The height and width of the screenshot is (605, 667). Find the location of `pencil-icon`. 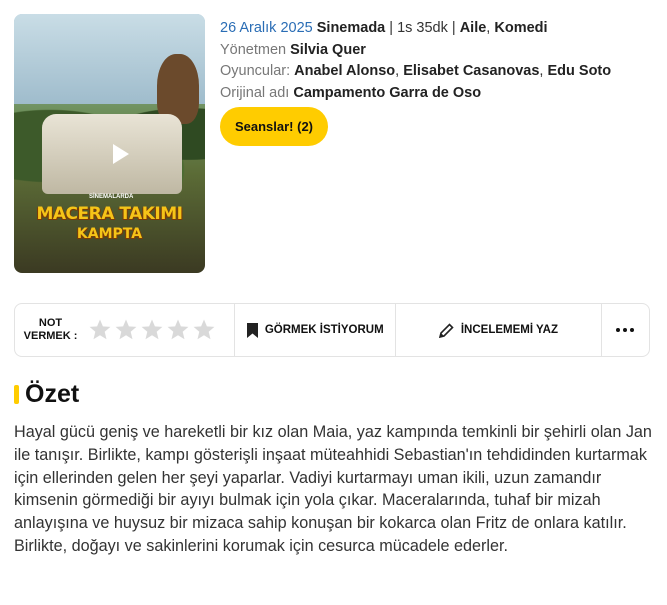

pencil-icon is located at coordinates (446, 330).